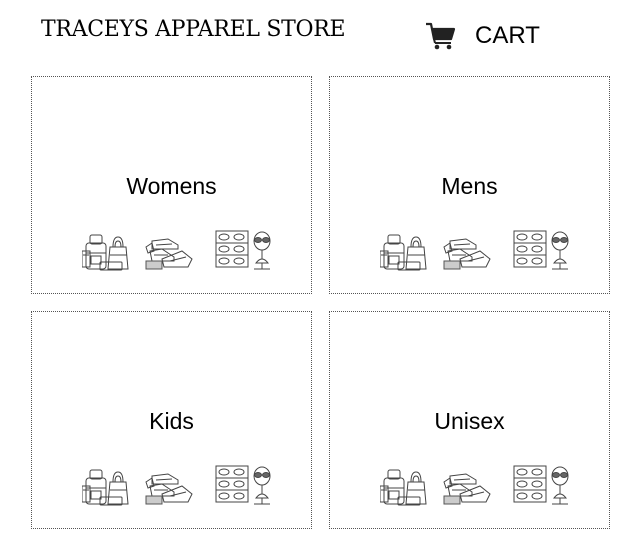  I want to click on category-label: Mens, so click(469, 186).